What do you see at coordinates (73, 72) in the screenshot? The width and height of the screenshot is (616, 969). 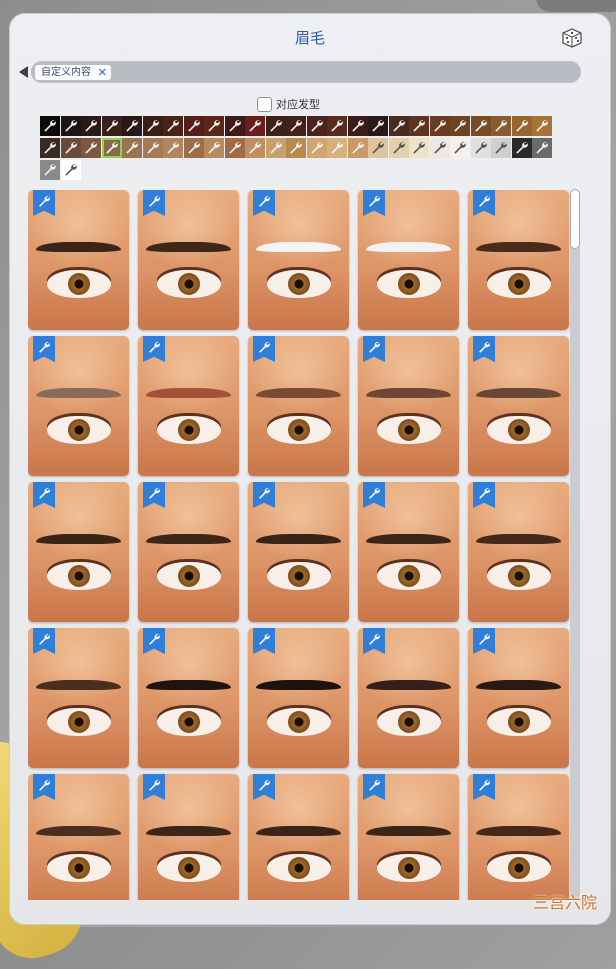 I see `filter-chip-custom-content: 自定义内容 ✕` at bounding box center [73, 72].